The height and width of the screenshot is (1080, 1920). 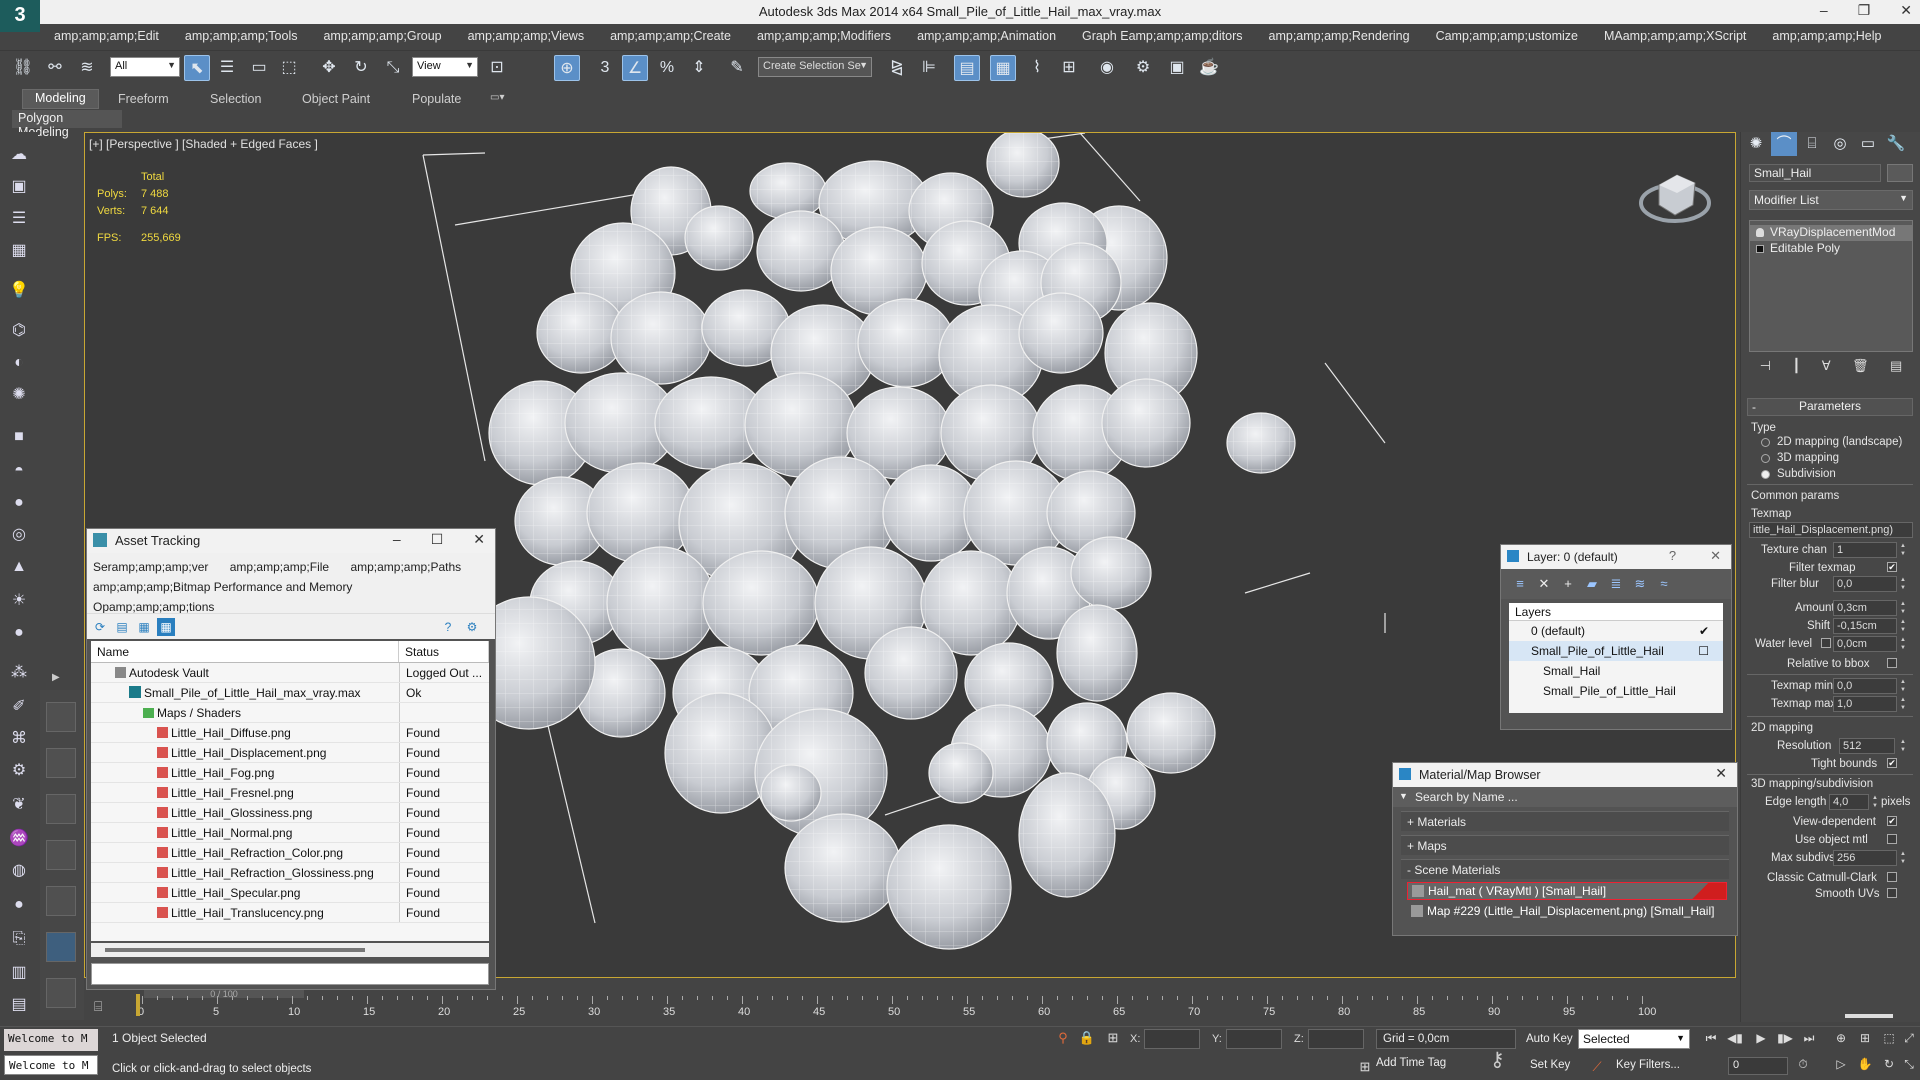 I want to click on goto-end-icon: ⏭, so click(x=1809, y=1040).